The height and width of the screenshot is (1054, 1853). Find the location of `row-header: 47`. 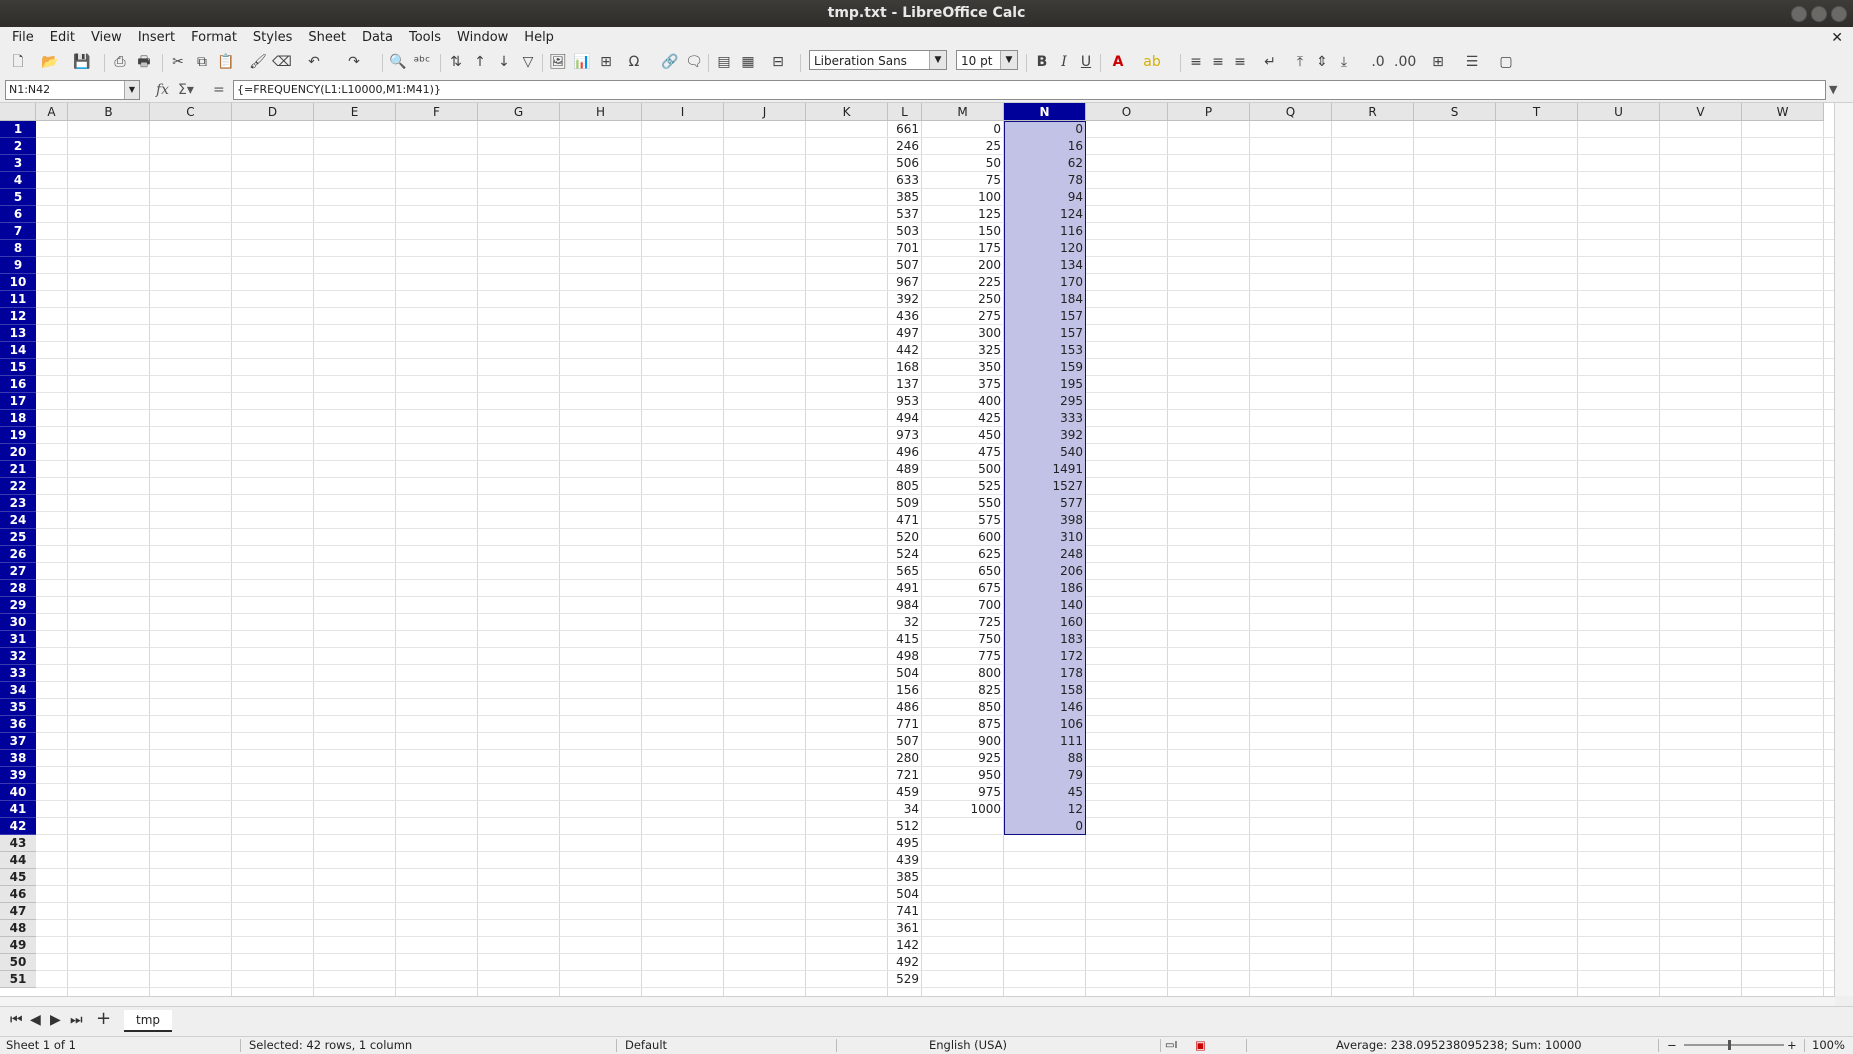

row-header: 47 is located at coordinates (18, 911).